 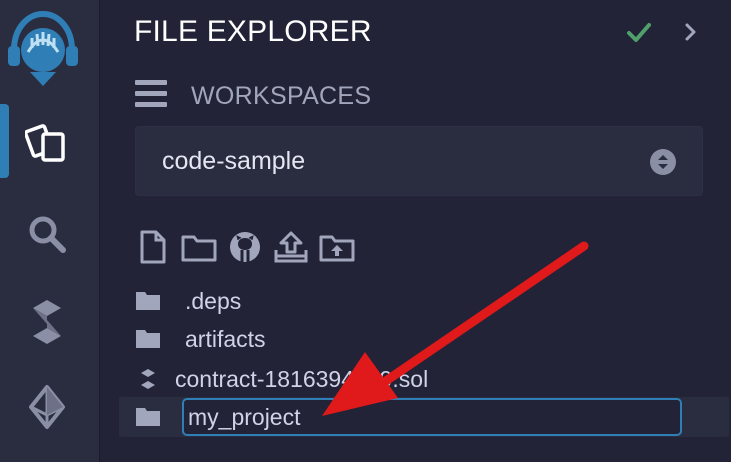 I want to click on icon-rail, so click(x=50, y=231).